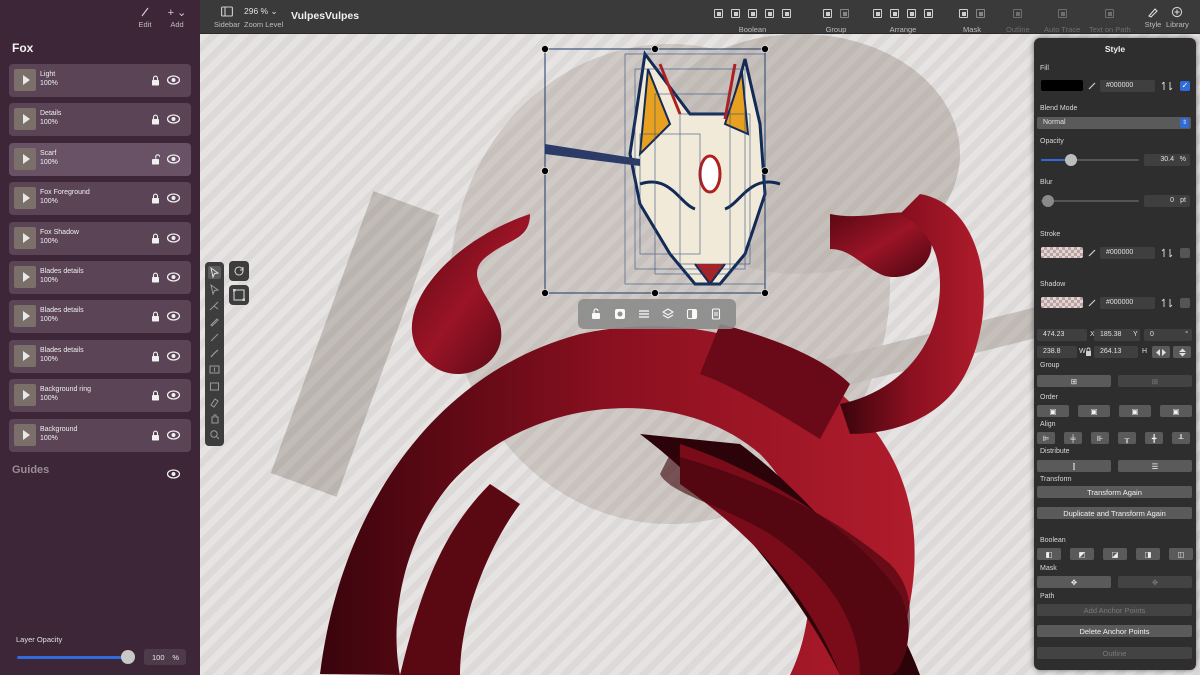 The image size is (1200, 675). Describe the element at coordinates (1049, 554) in the screenshot. I see `boolean-union-button: ◧` at that location.